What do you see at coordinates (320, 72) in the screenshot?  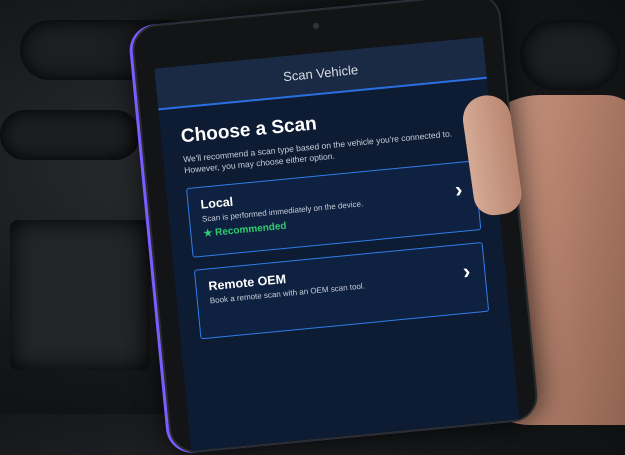 I see `screen-title: Scan Vehicle` at bounding box center [320, 72].